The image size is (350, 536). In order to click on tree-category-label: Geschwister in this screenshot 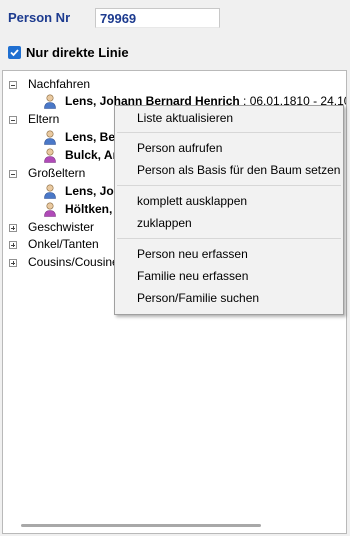, I will do `click(61, 227)`.